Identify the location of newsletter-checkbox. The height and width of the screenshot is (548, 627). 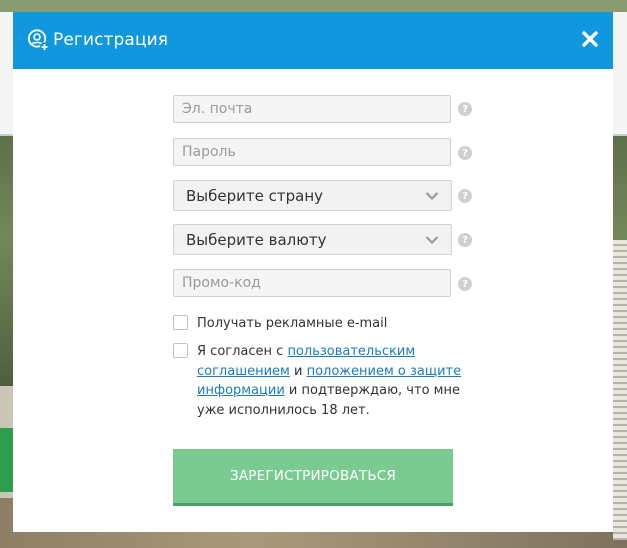
(180, 322).